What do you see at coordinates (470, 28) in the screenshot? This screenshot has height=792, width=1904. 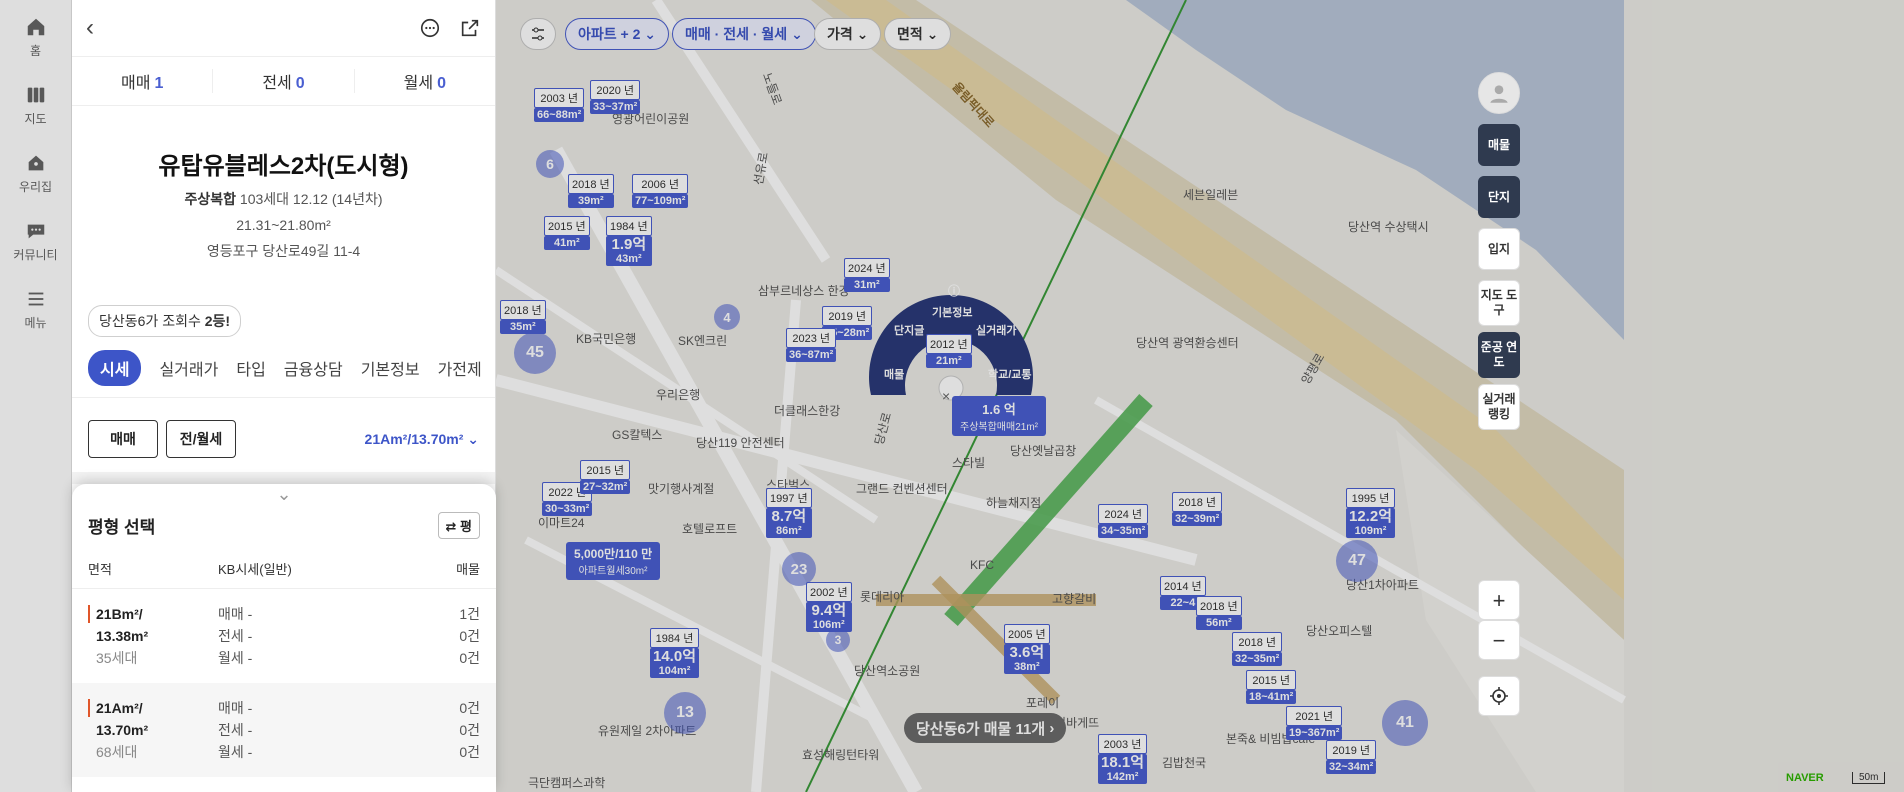 I see `share-icon` at bounding box center [470, 28].